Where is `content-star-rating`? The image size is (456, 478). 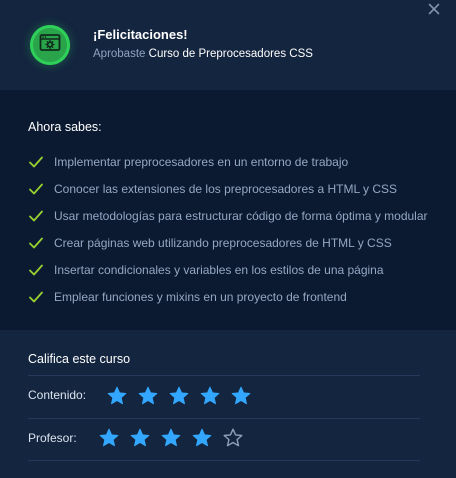
content-star-rating is located at coordinates (184, 396).